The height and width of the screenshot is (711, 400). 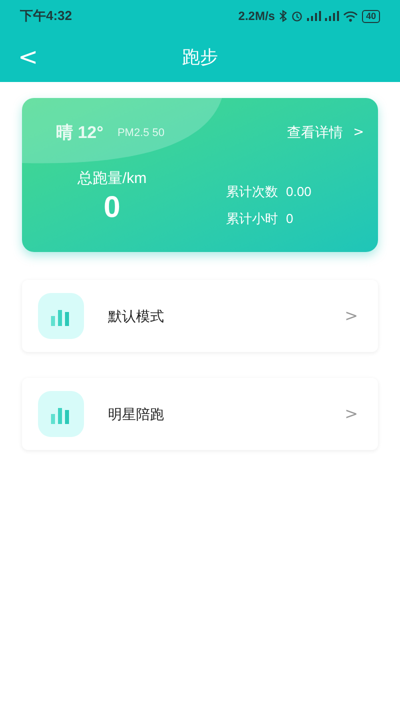 I want to click on stat-label: 累计小时, so click(x=252, y=219).